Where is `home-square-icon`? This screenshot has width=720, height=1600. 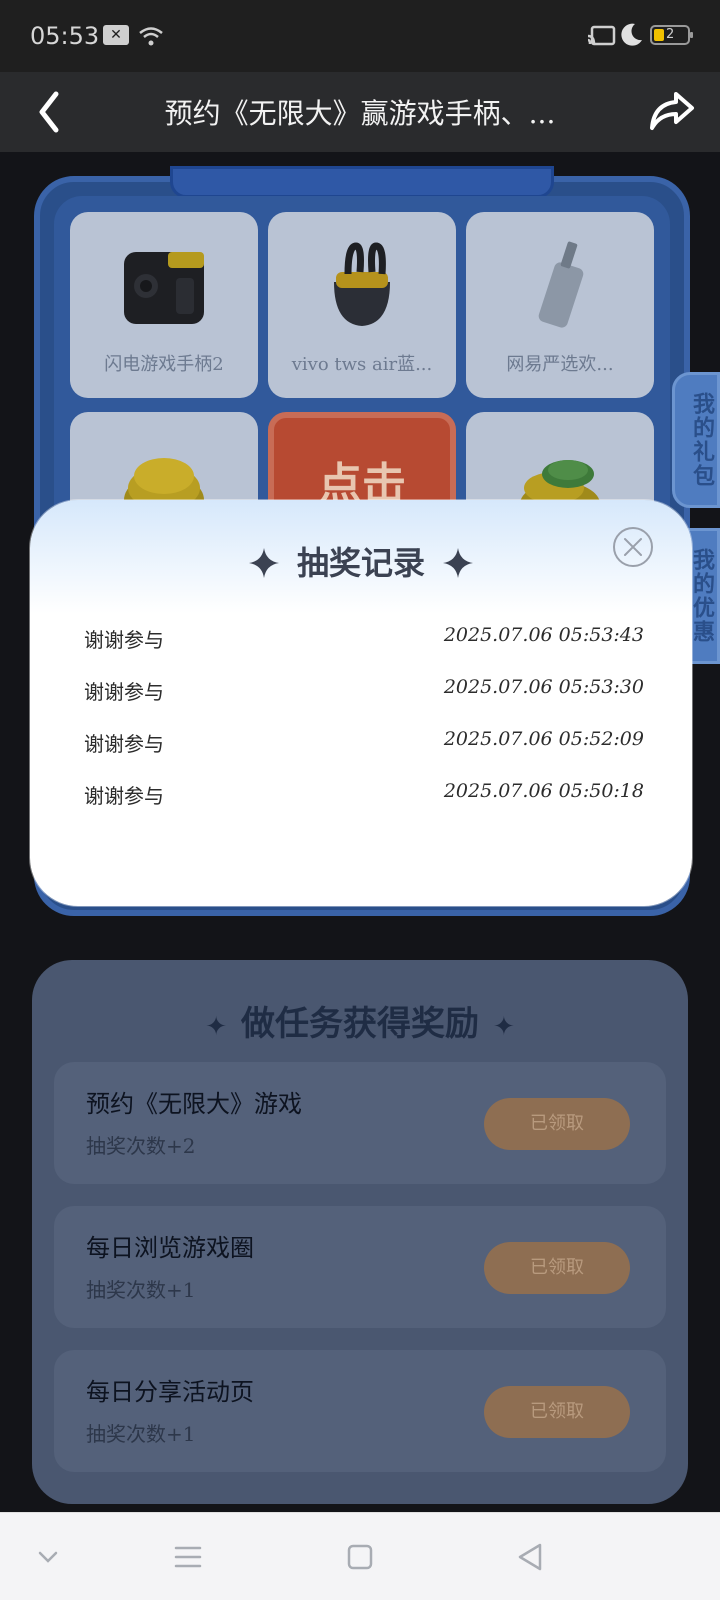
home-square-icon is located at coordinates (360, 1557).